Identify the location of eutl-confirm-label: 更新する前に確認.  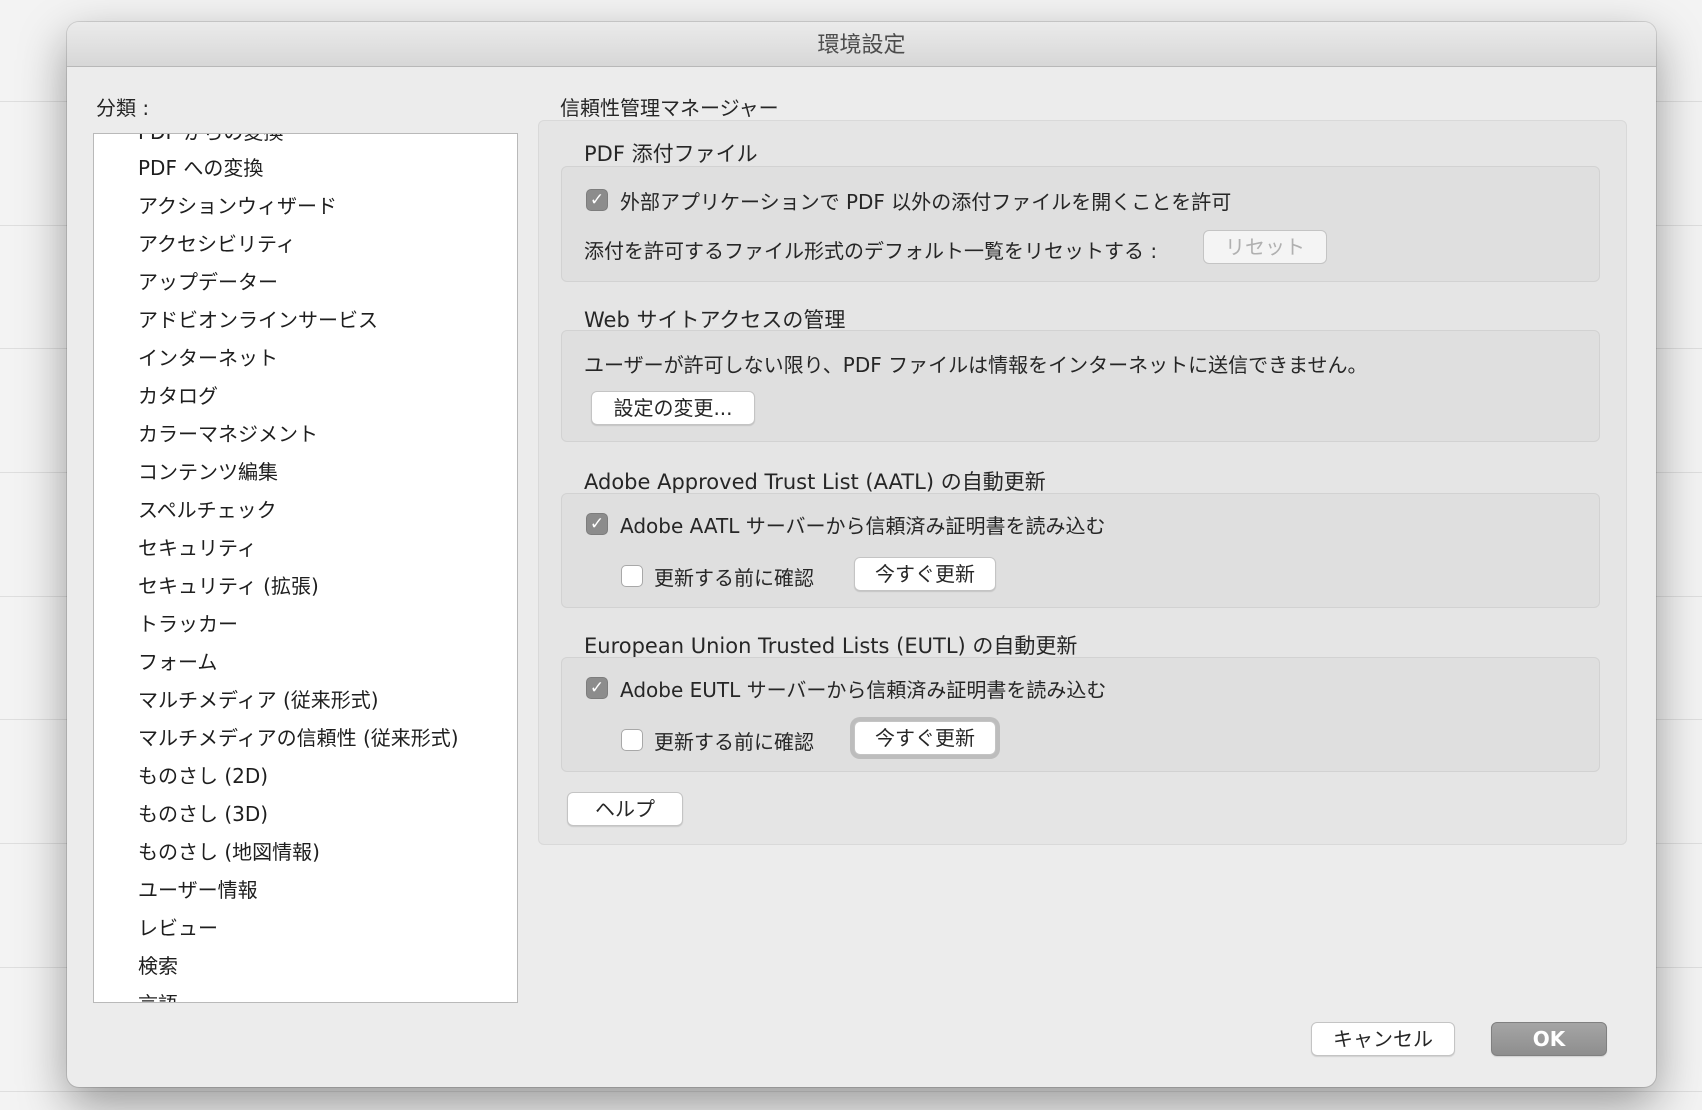
(734, 742).